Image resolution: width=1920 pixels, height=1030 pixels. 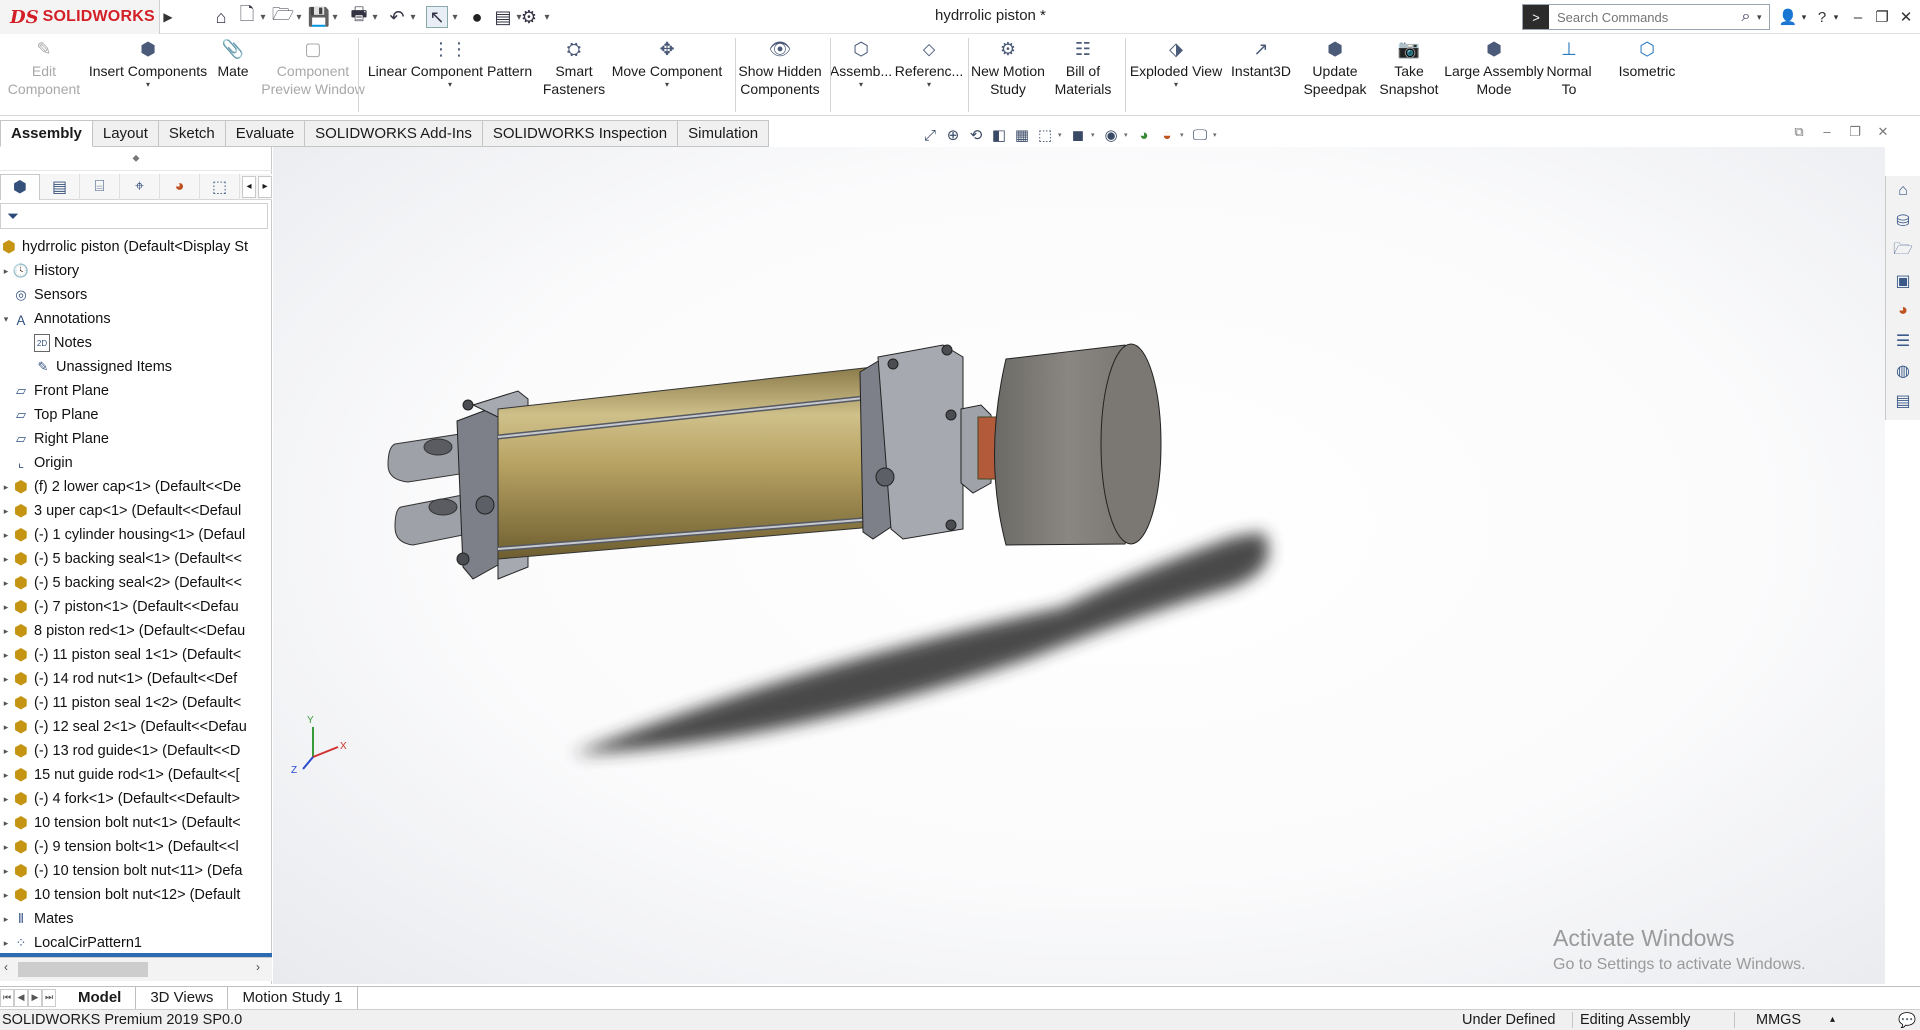 What do you see at coordinates (283, 16) in the screenshot?
I see `open-icon: 🗁` at bounding box center [283, 16].